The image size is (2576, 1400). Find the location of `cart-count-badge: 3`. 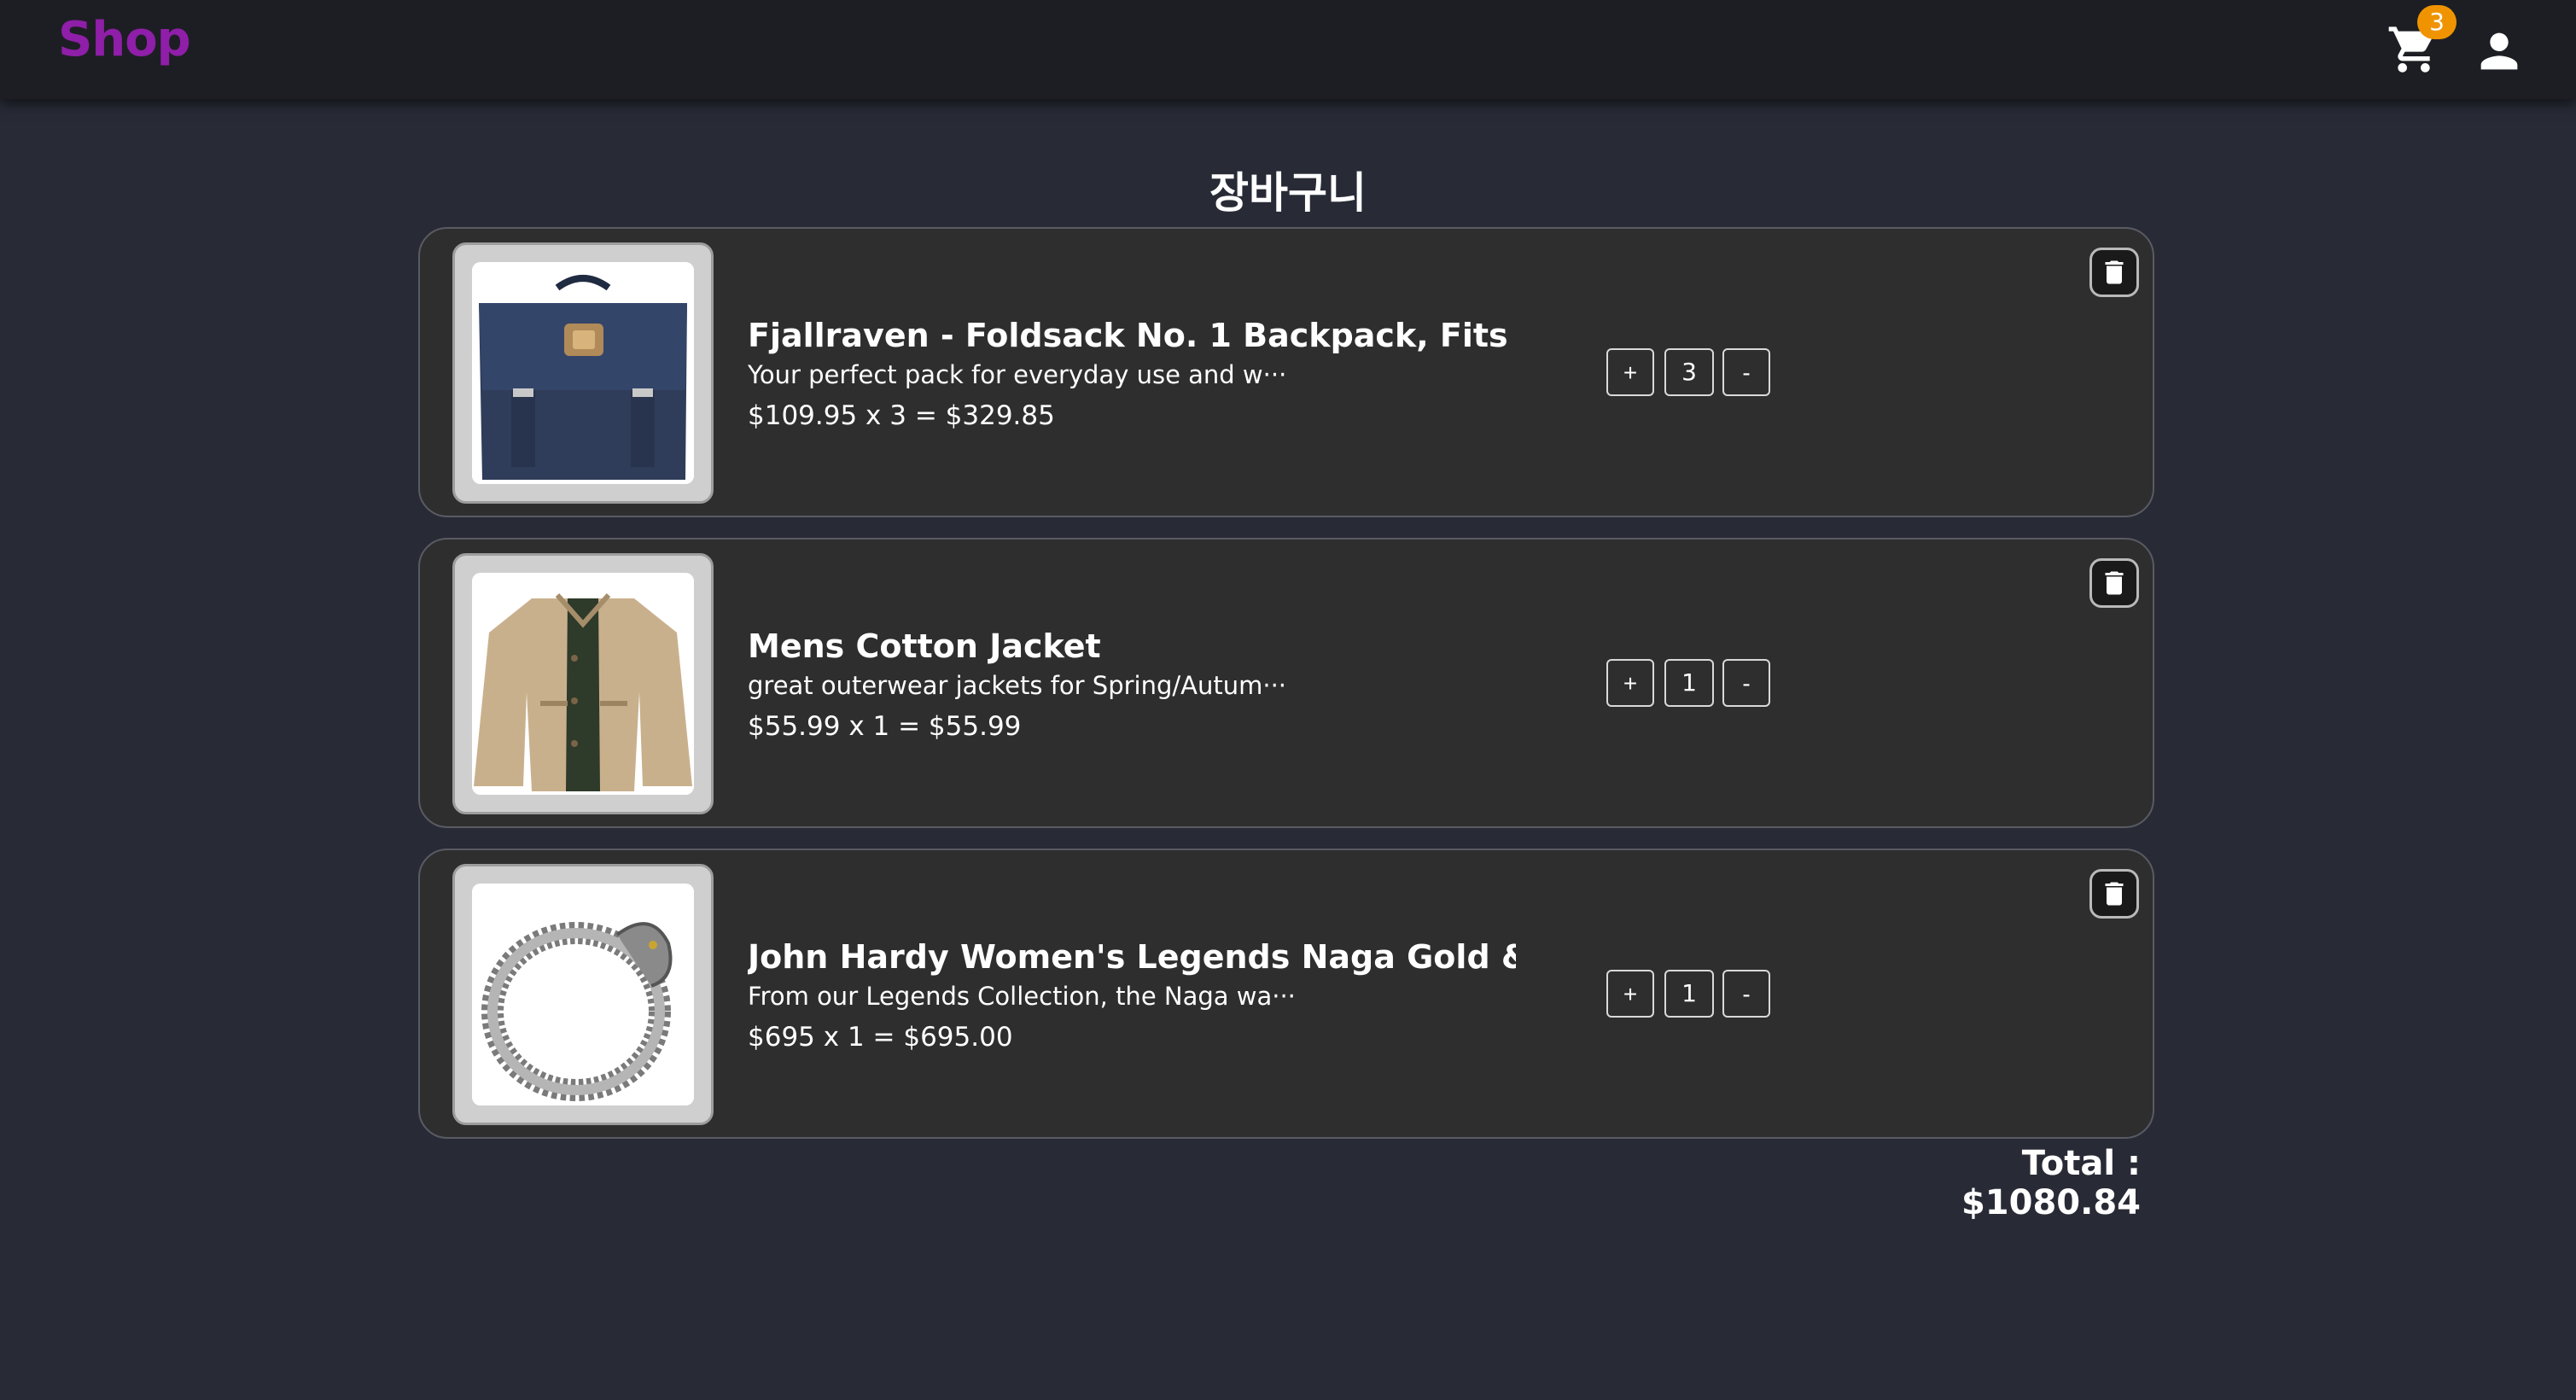

cart-count-badge: 3 is located at coordinates (2437, 22).